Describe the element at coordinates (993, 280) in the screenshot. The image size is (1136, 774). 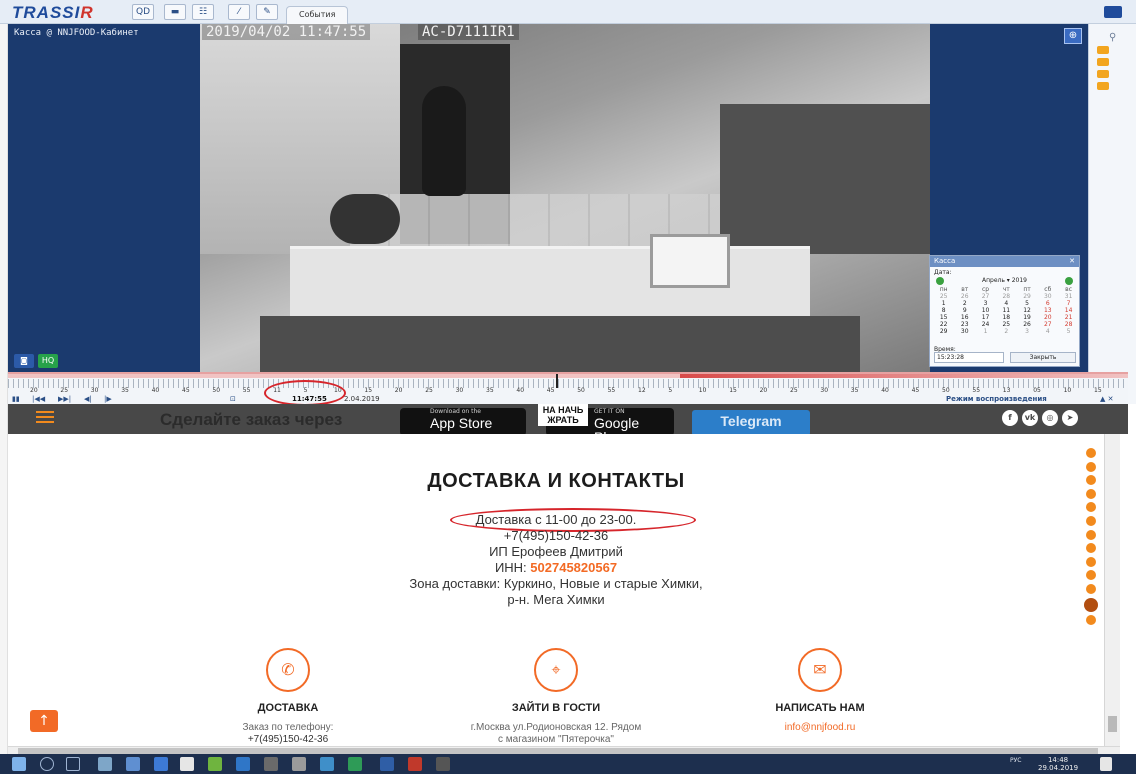
I see `calendar-month: Апрель` at that location.